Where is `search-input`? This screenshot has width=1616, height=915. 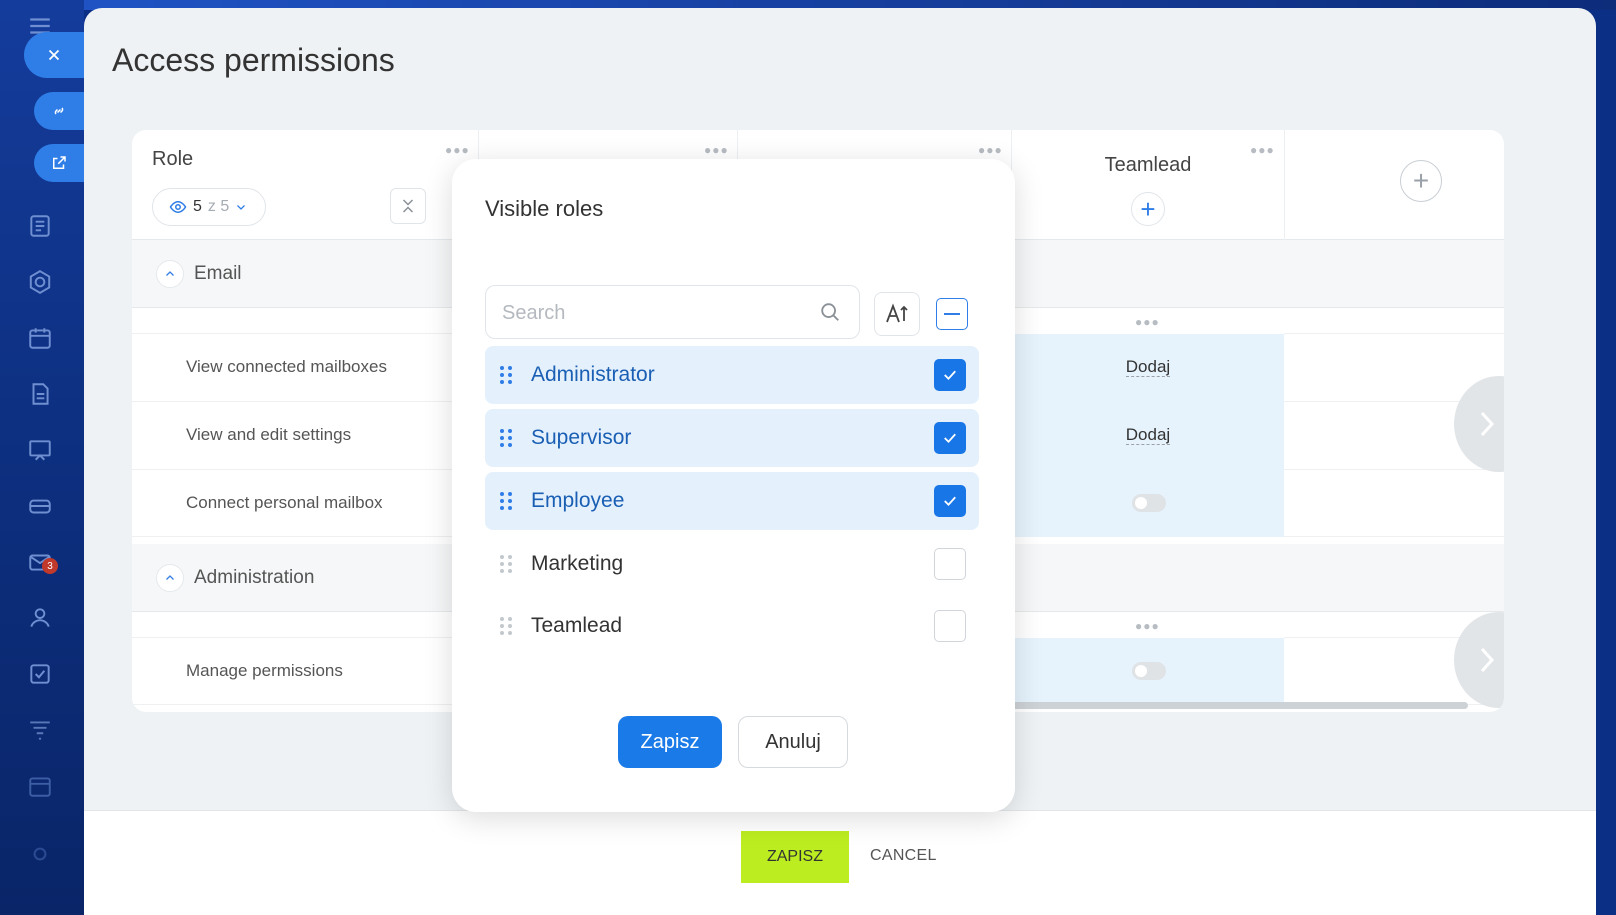 search-input is located at coordinates (652, 313).